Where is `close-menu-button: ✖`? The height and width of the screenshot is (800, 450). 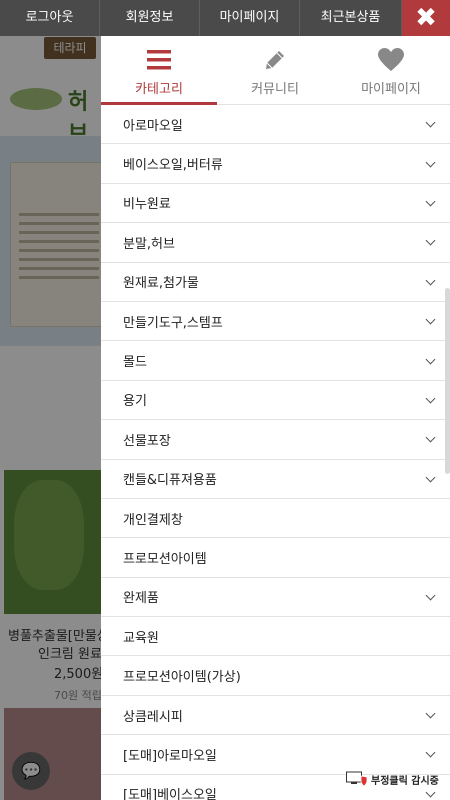 close-menu-button: ✖ is located at coordinates (426, 18).